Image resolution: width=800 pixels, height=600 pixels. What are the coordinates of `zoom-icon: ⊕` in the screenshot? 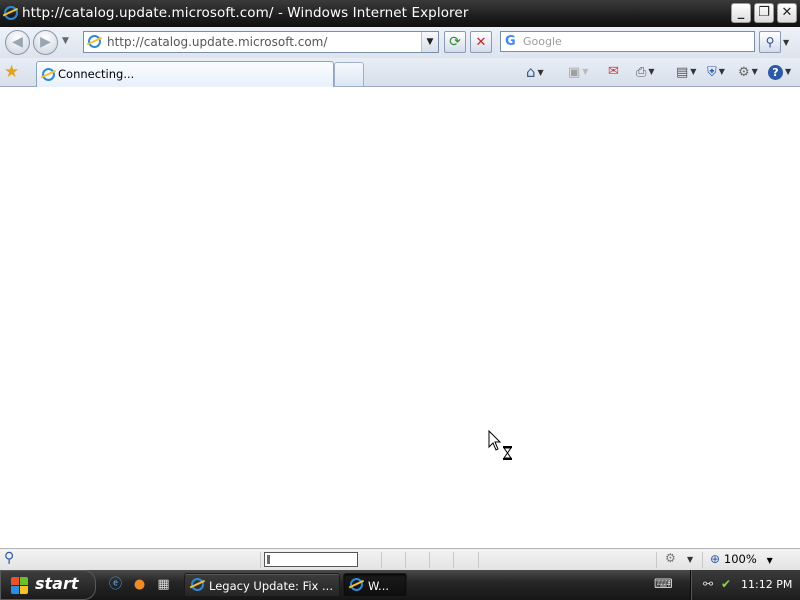 It's located at (715, 559).